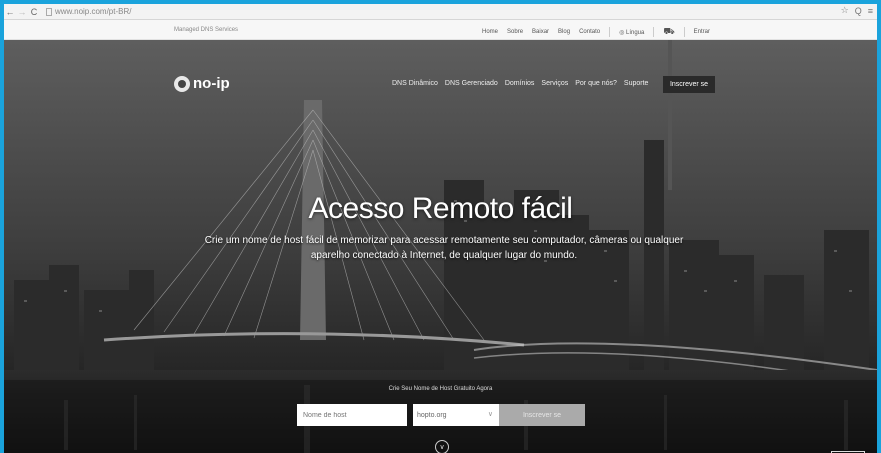 The width and height of the screenshot is (881, 453). I want to click on signin-link: Entrar, so click(702, 32).